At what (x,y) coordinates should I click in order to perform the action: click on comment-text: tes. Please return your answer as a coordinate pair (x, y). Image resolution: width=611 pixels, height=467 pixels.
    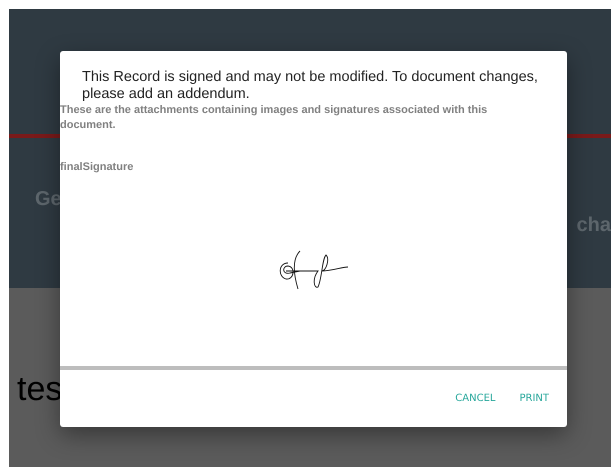
    Looking at the image, I should click on (39, 389).